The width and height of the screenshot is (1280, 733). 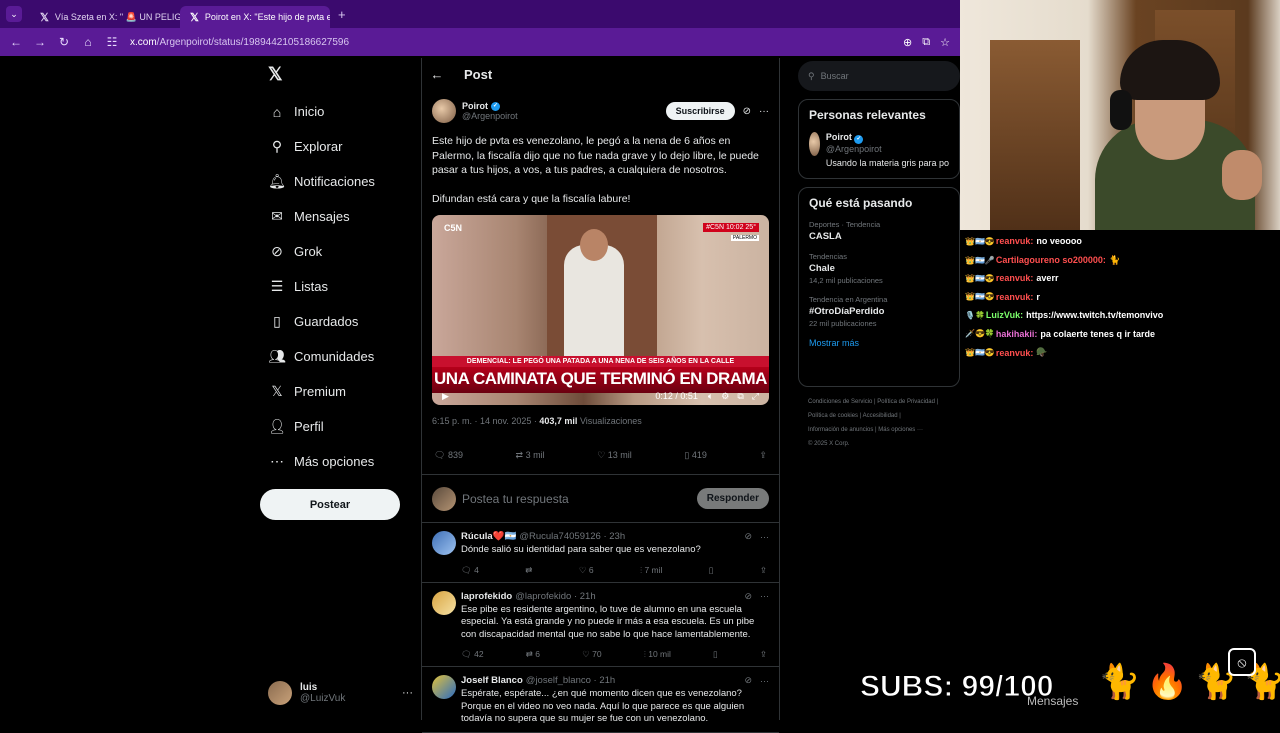 I want to click on location-badge: PALERMO, so click(x=744, y=238).